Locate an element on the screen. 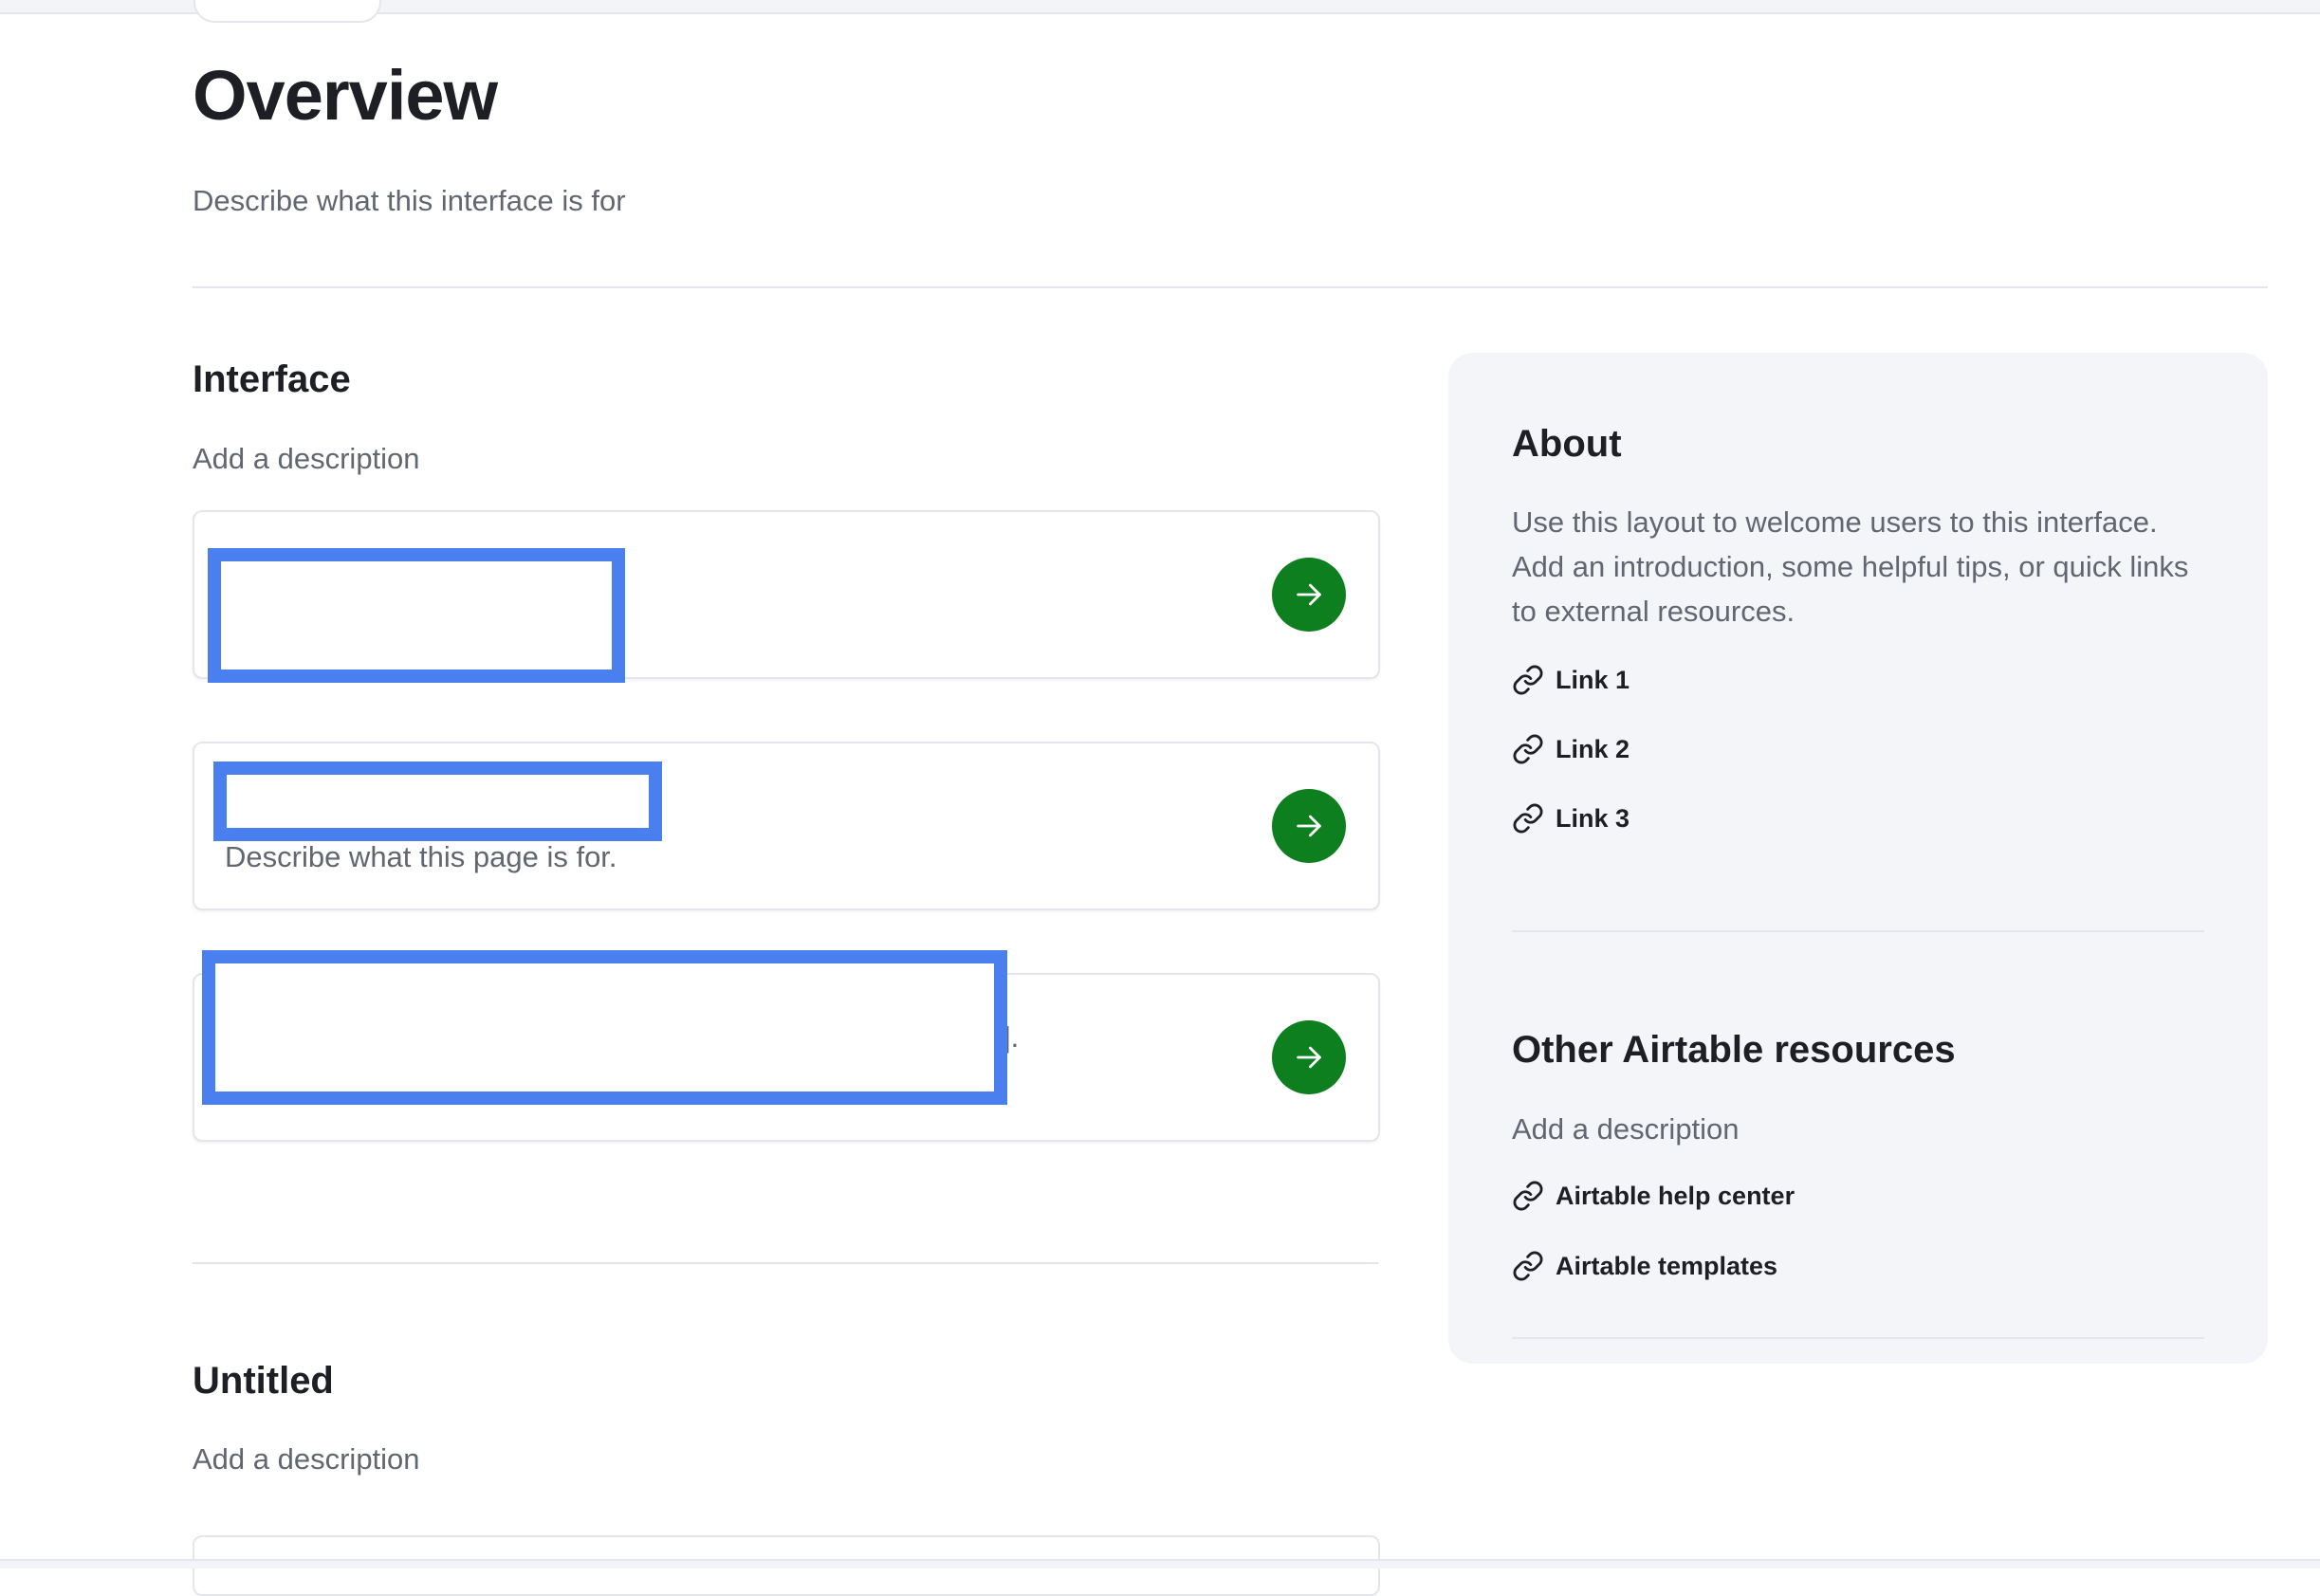  sidebar-link-help-center: Airtable help center is located at coordinates (1653, 1196).